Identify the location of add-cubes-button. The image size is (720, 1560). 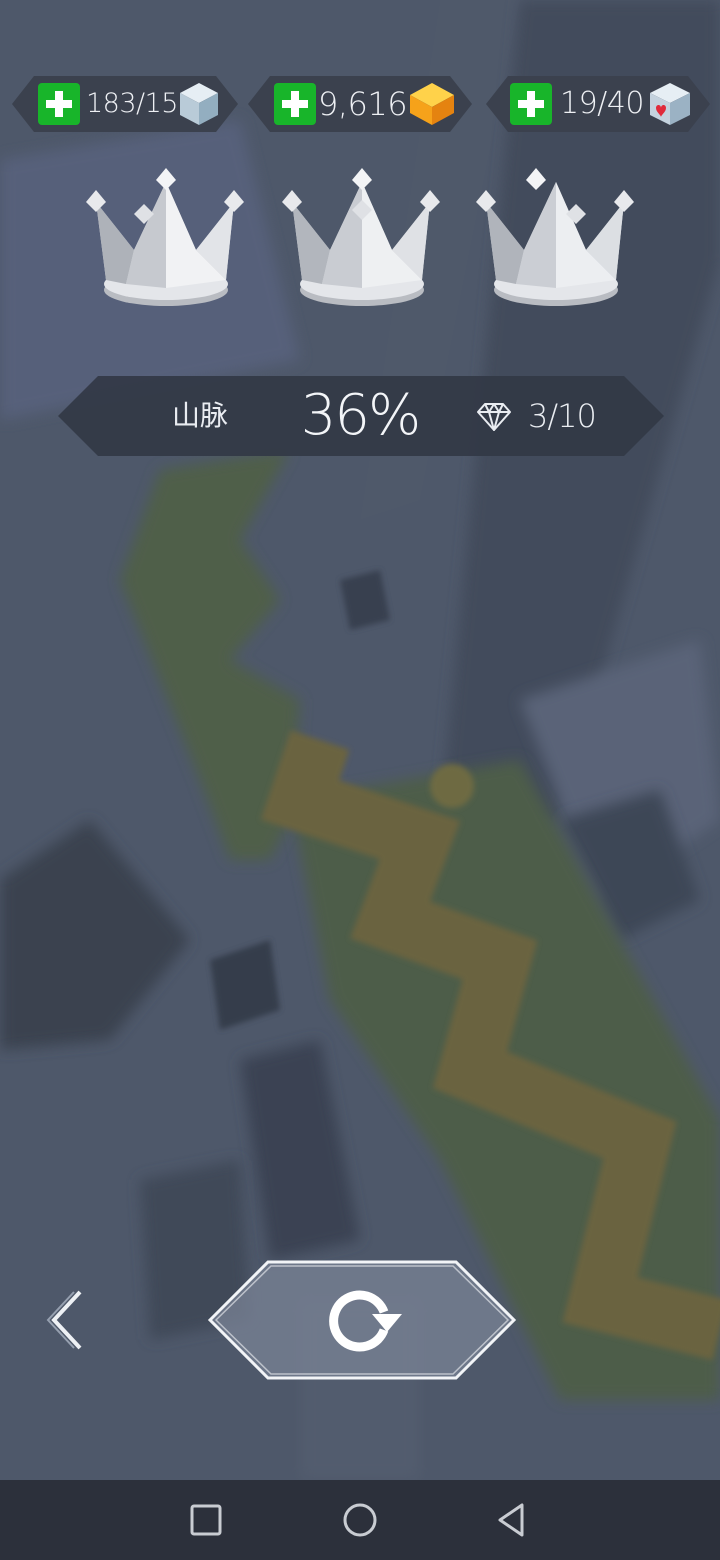
(59, 104).